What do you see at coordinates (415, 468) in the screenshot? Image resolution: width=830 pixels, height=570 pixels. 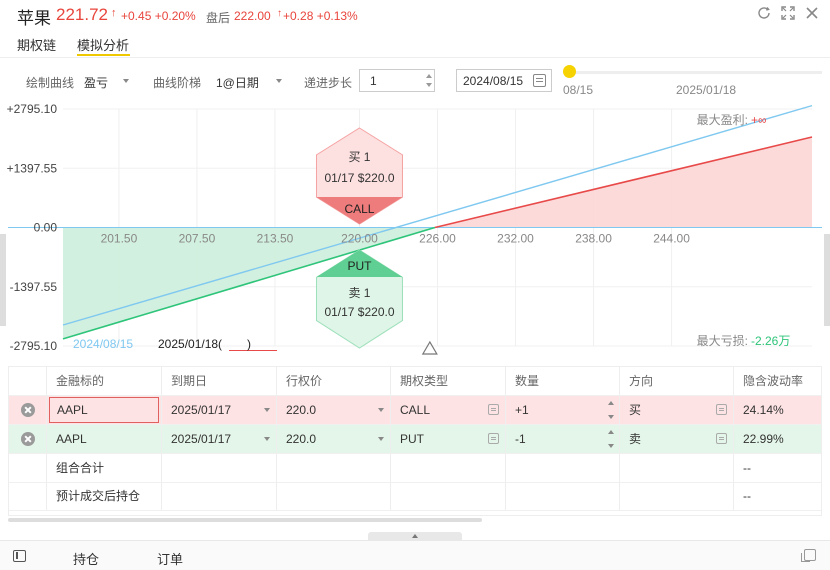 I see `summary-row-total: 组合合计 --` at bounding box center [415, 468].